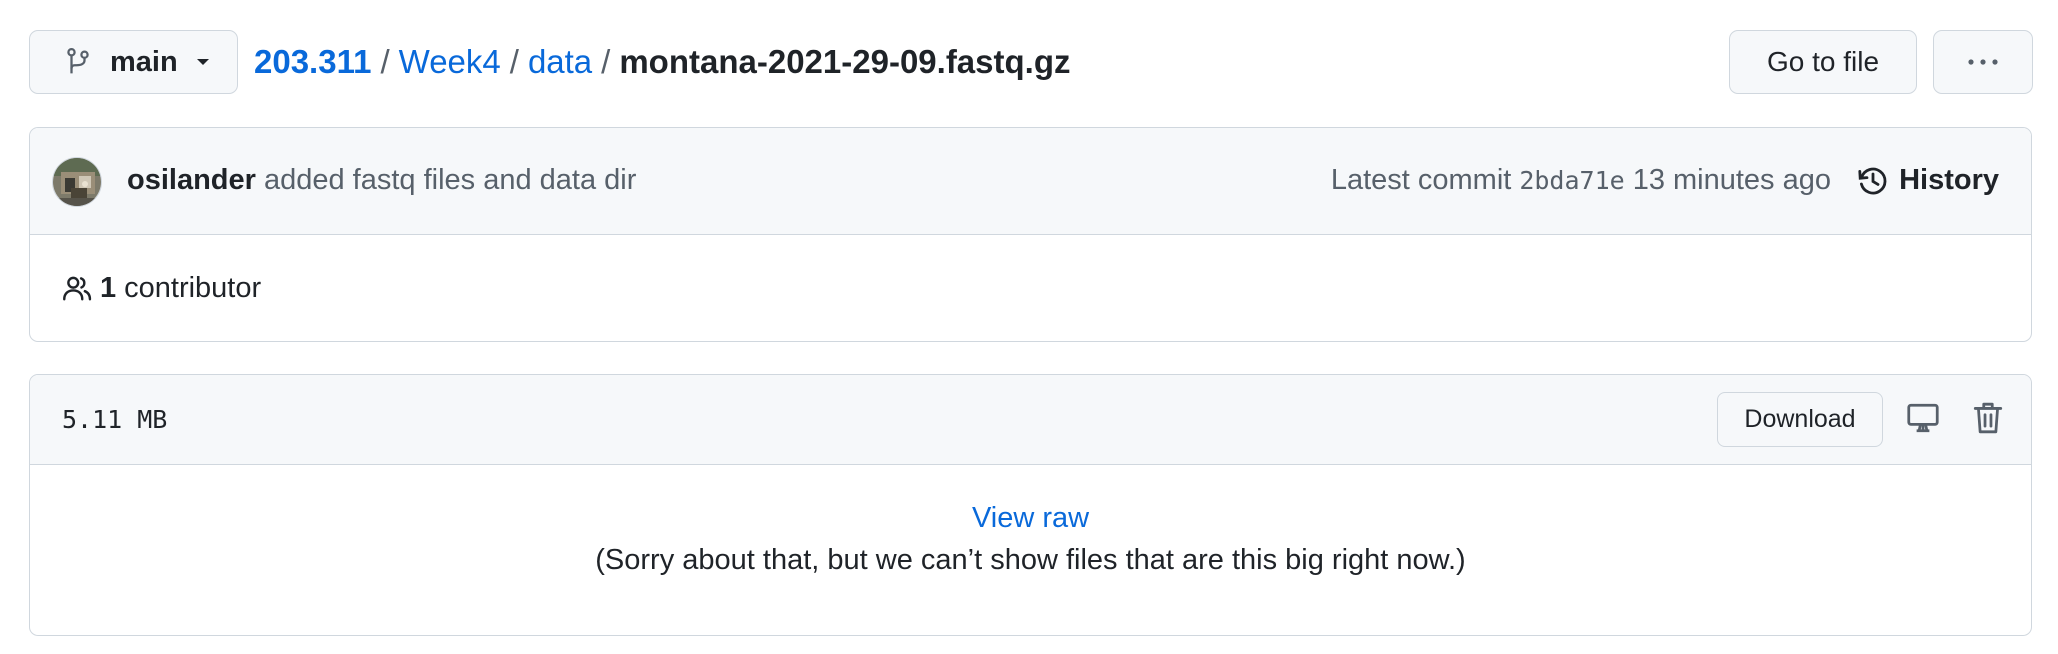 Image resolution: width=2058 pixels, height=654 pixels. I want to click on contributor-count: 1, so click(108, 287).